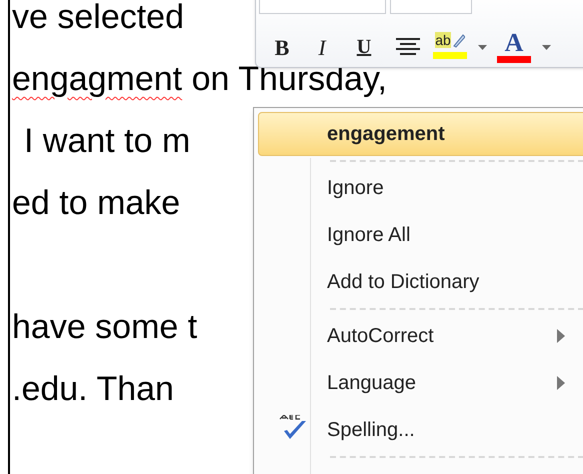 This screenshot has width=583, height=474. I want to click on document-text-line: .edu. Than, so click(93, 389).